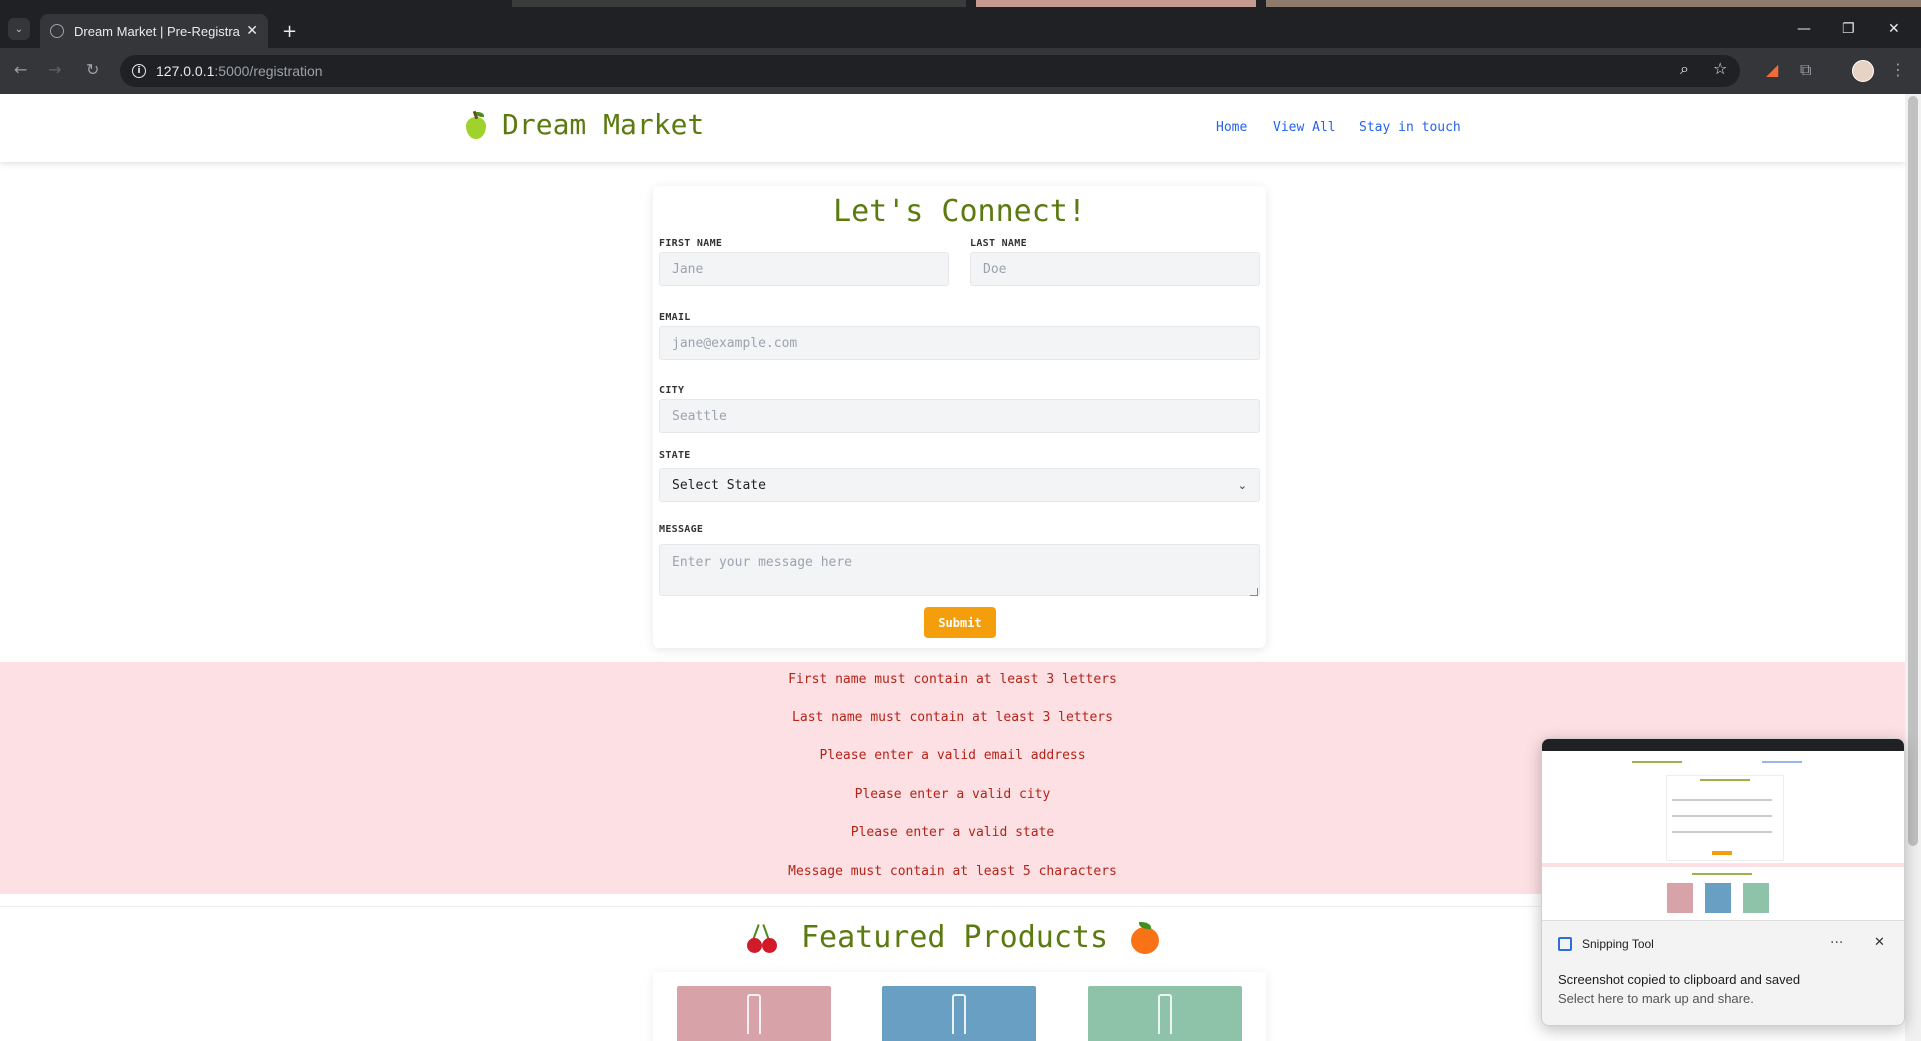 Image resolution: width=1921 pixels, height=1041 pixels. Describe the element at coordinates (1304, 127) in the screenshot. I see `nav-view-all: View All` at that location.